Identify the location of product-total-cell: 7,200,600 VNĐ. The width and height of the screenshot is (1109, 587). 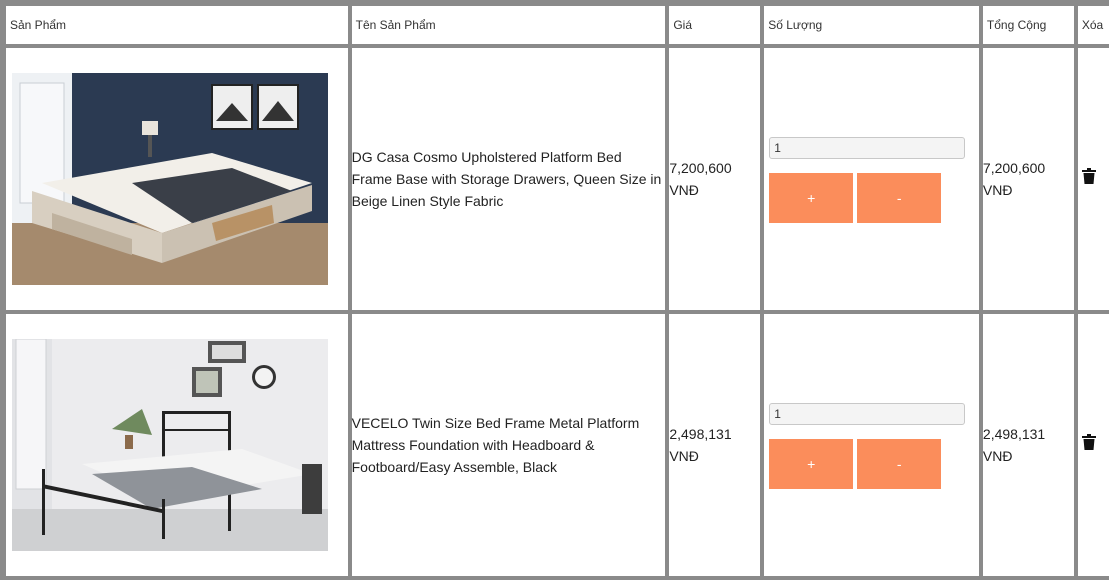
(1028, 179).